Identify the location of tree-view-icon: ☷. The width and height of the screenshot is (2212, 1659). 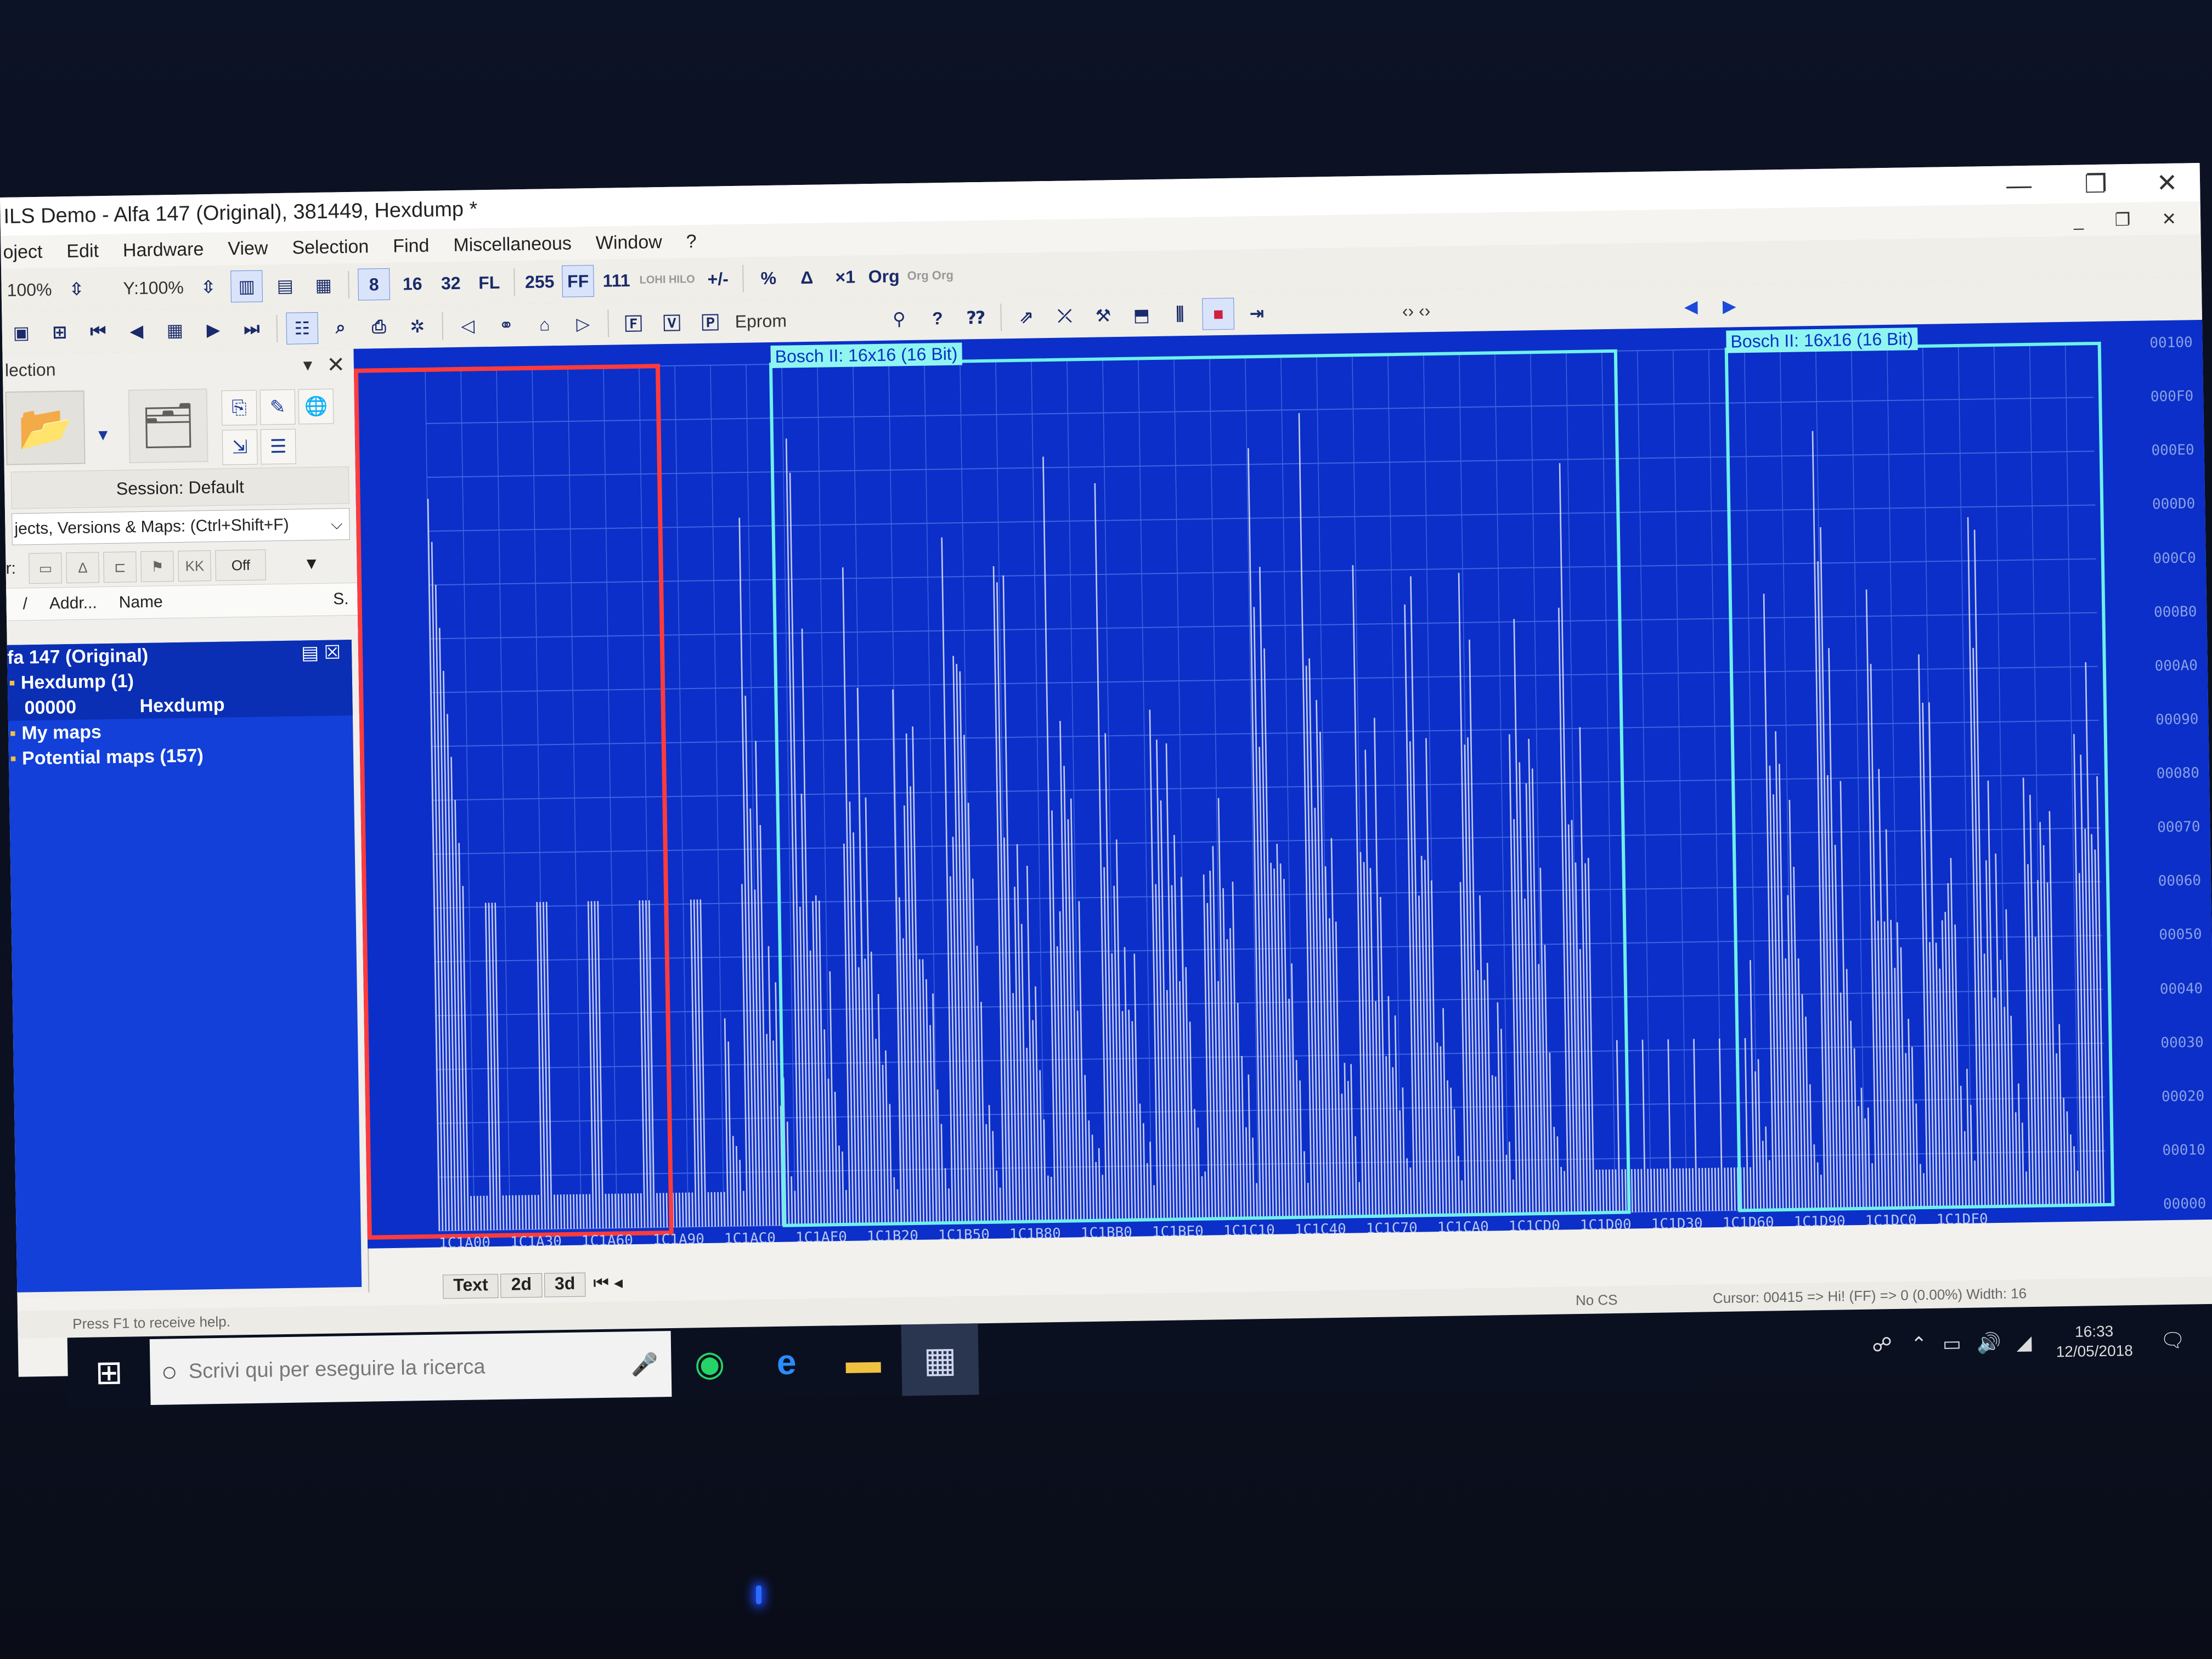
(302, 328).